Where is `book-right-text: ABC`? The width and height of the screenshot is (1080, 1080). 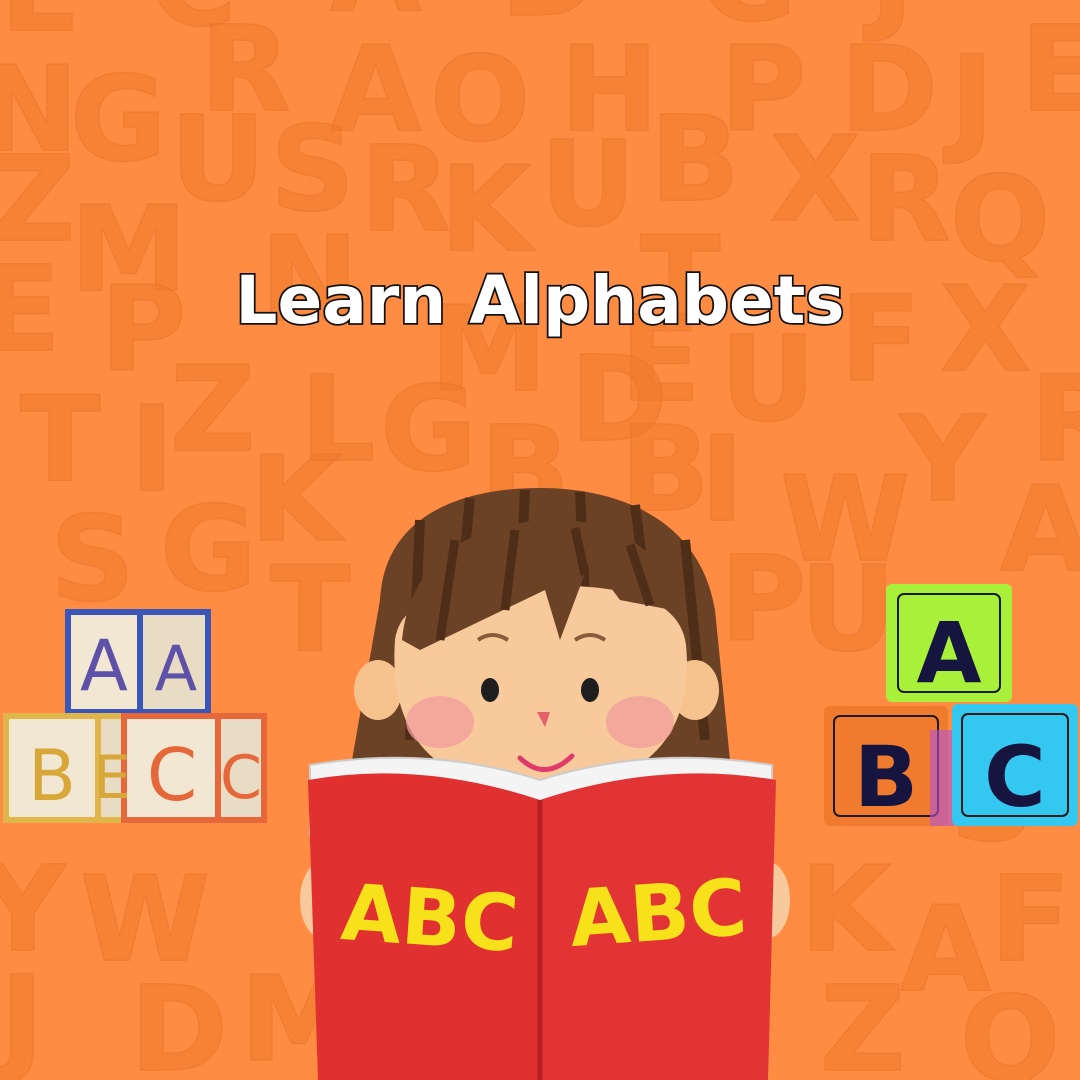
book-right-text: ABC is located at coordinates (658, 914).